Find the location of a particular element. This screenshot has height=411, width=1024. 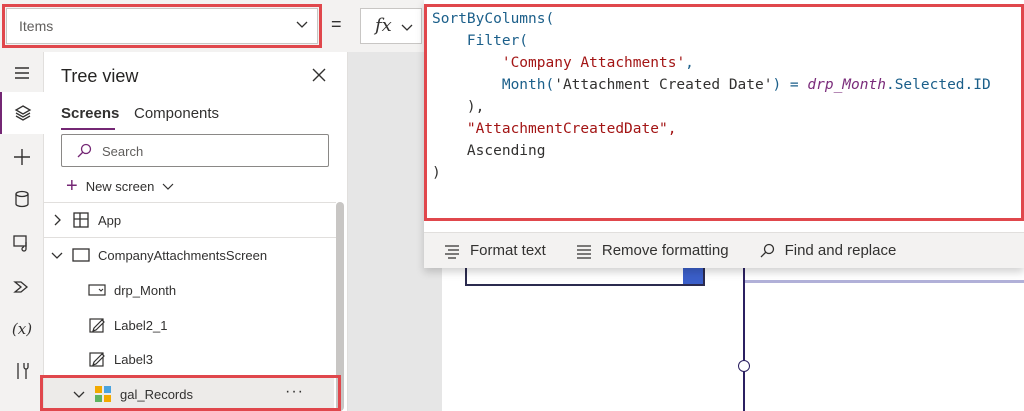

property-selector-value: Items is located at coordinates (36, 26).